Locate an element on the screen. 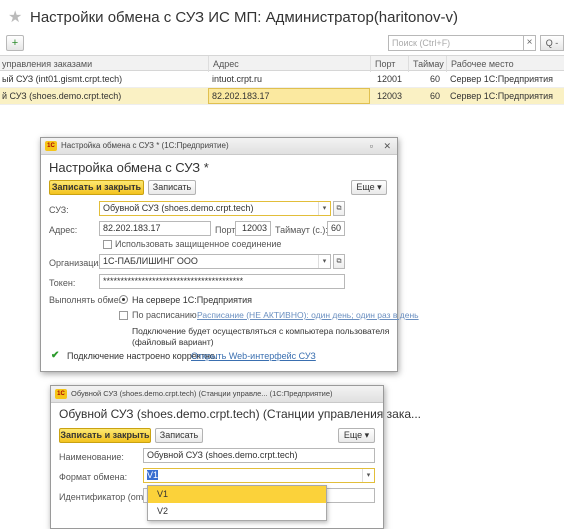 The width and height of the screenshot is (564, 529). web-interface-link: Открыть Web-интерфейс СУЗ is located at coordinates (253, 356).